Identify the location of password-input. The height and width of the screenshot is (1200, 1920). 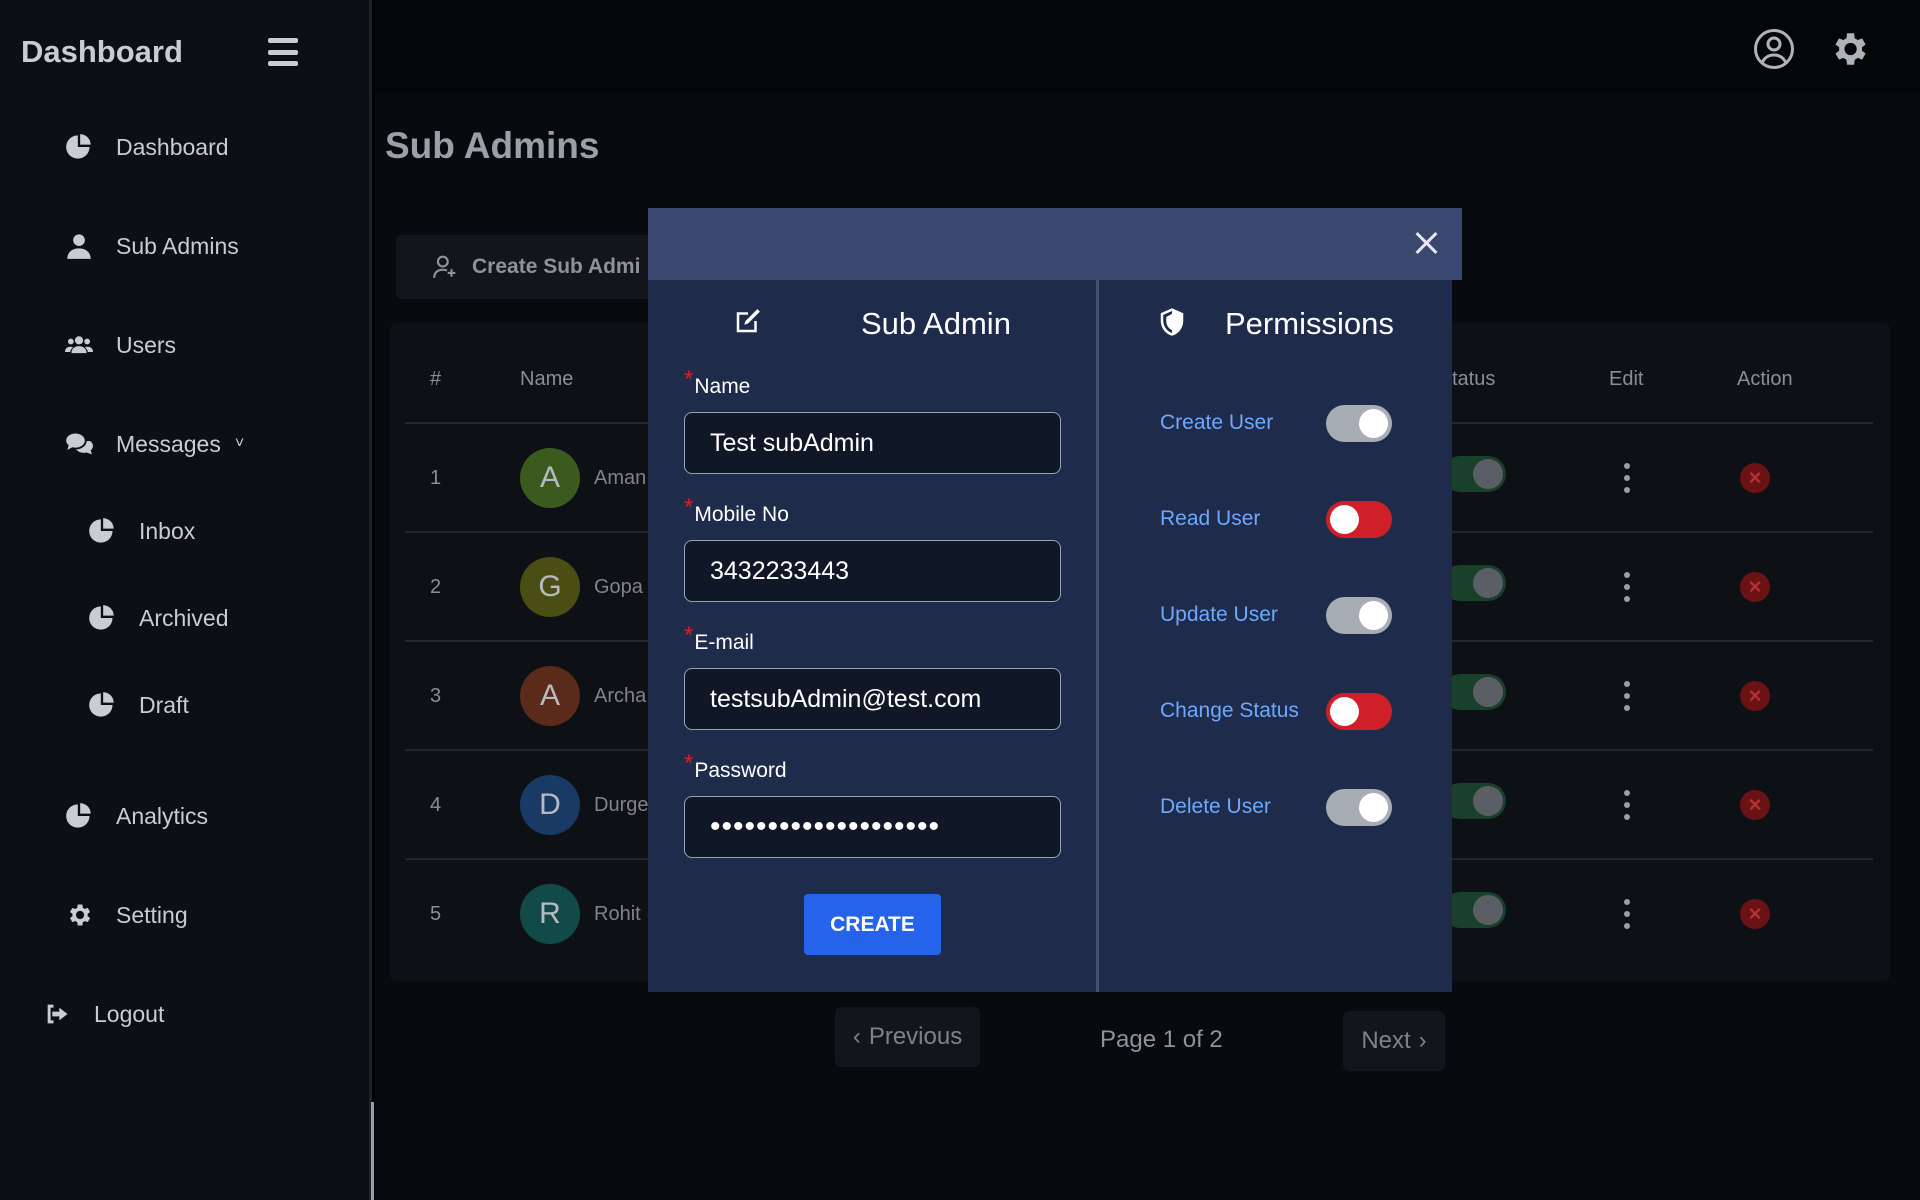
(872, 827).